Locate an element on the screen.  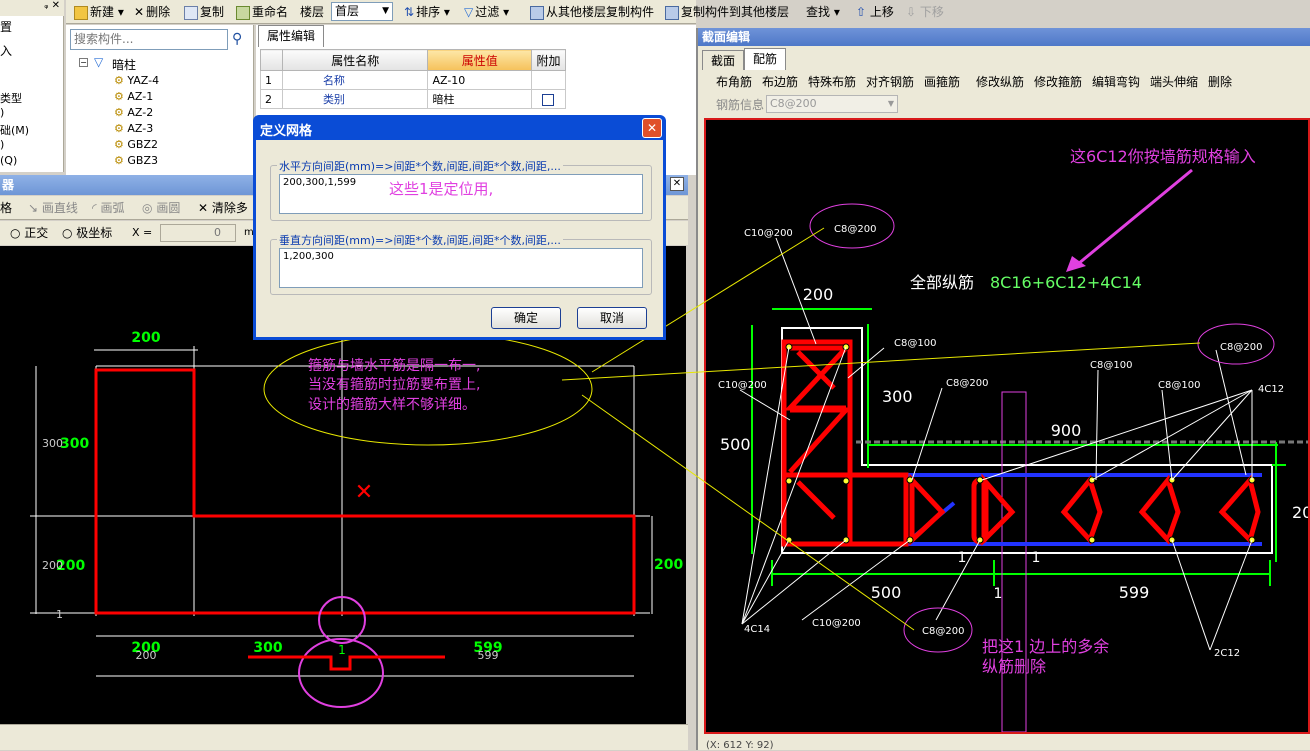
tree-item: ⚙ AZ-2 is located at coordinates (133, 112).